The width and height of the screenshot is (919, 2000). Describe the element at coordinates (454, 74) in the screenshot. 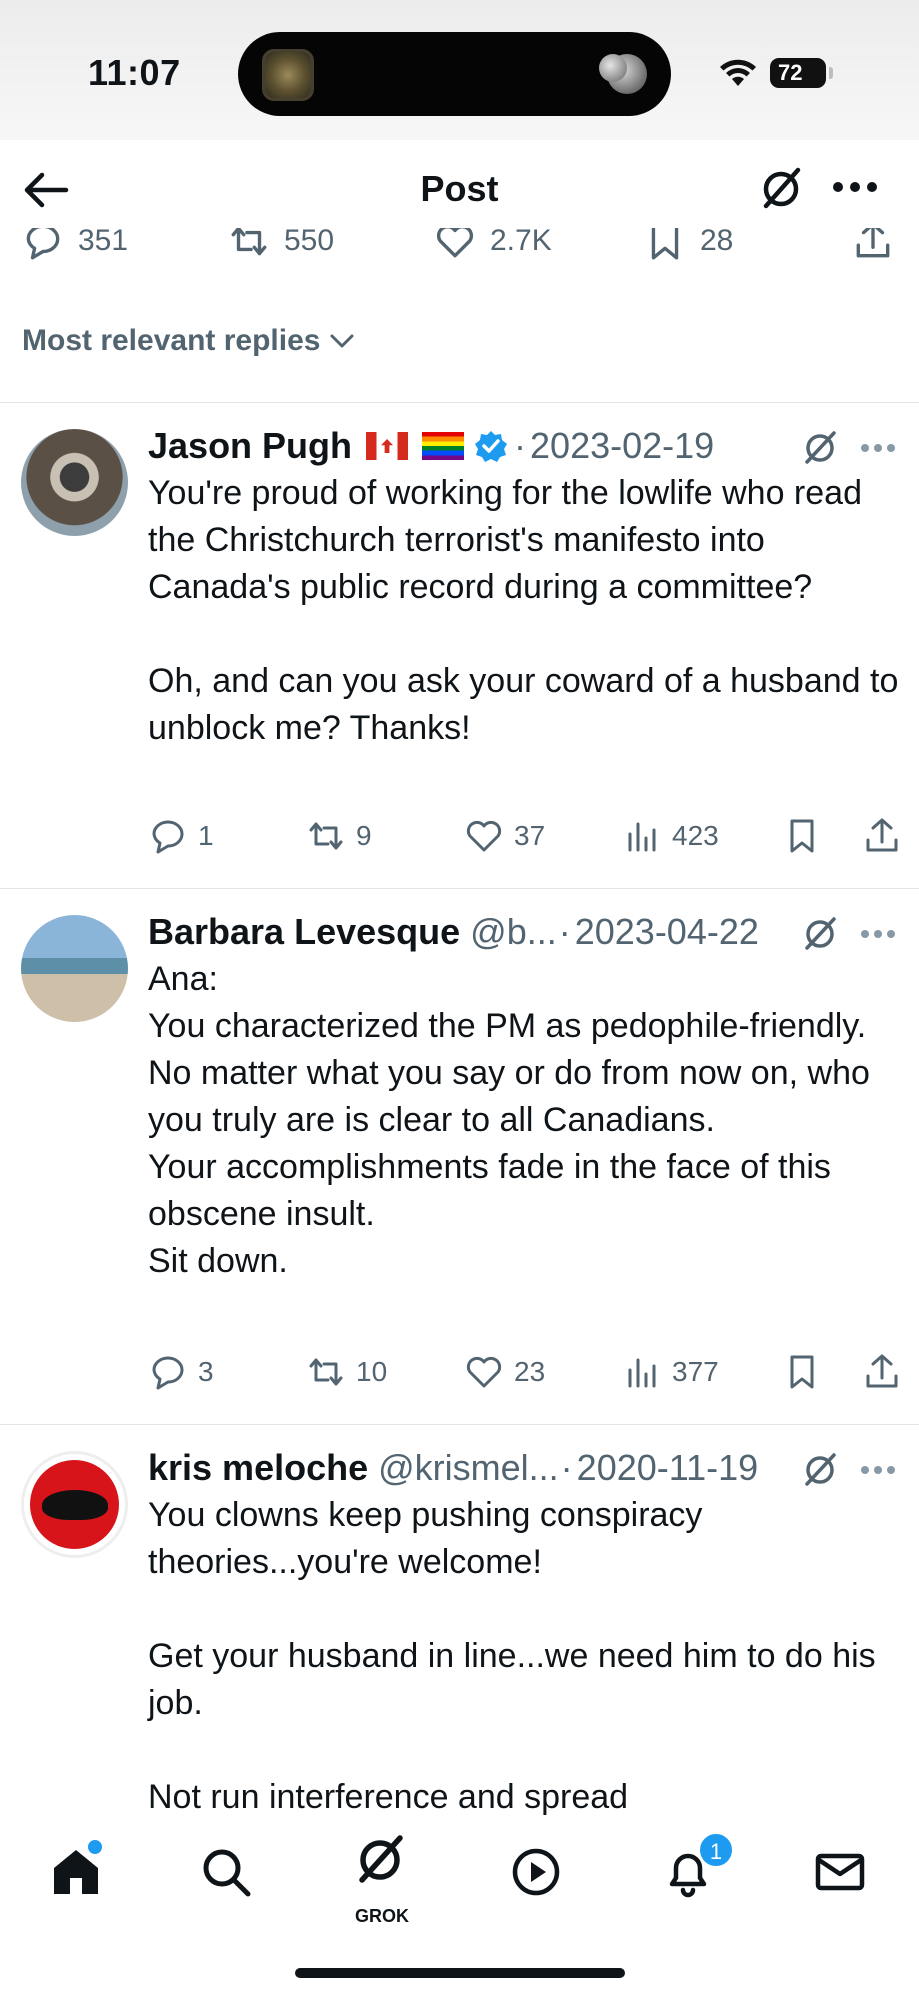

I see `dynamic-island` at that location.